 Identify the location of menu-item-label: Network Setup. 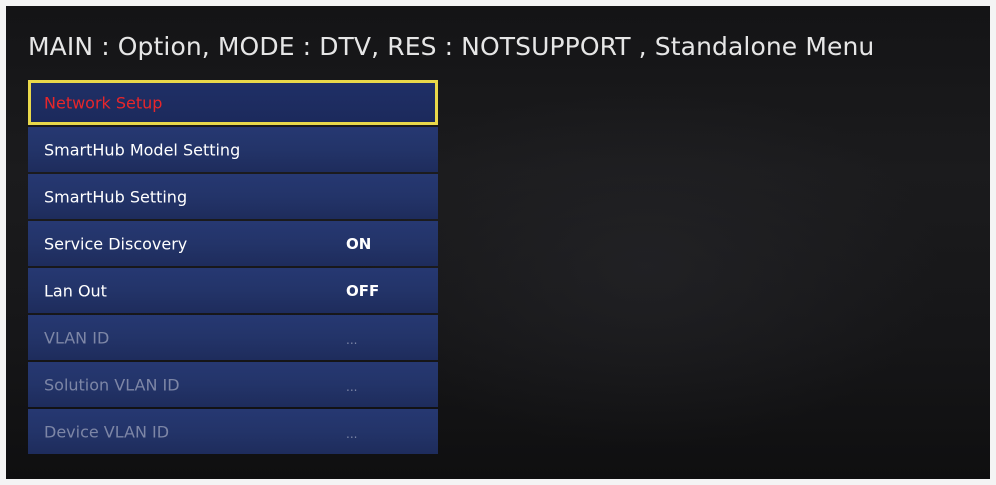
(103, 102).